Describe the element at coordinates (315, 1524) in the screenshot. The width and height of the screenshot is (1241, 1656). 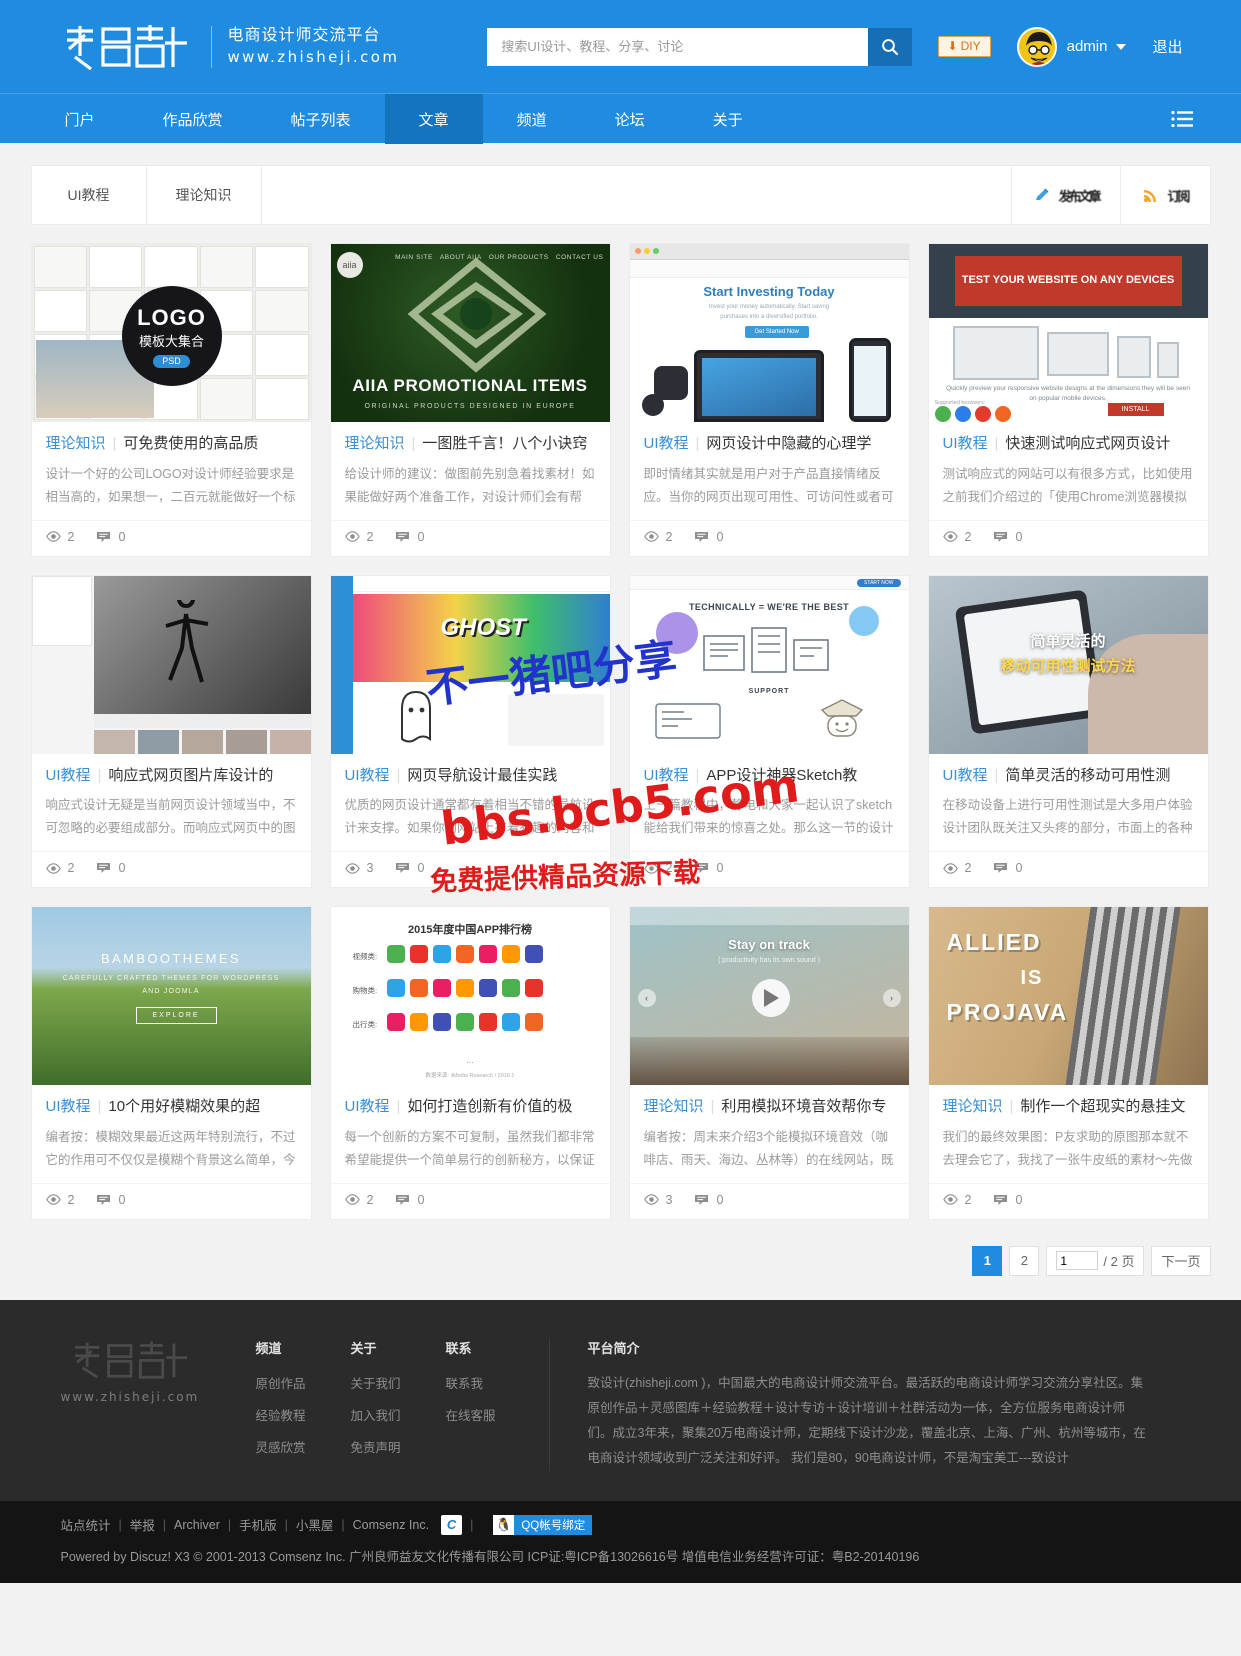
I see `footer-bottom-link: 小黑屋` at that location.